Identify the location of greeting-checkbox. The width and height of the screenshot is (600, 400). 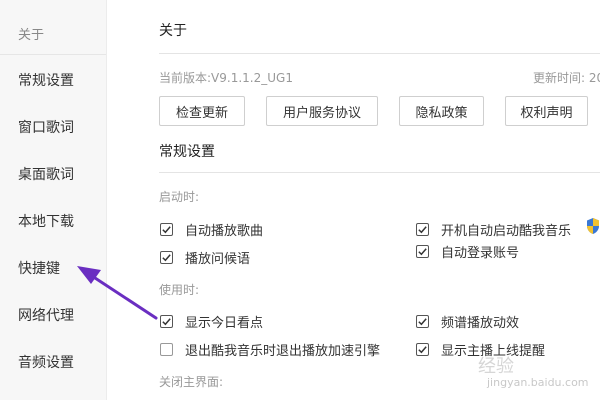
(166, 257).